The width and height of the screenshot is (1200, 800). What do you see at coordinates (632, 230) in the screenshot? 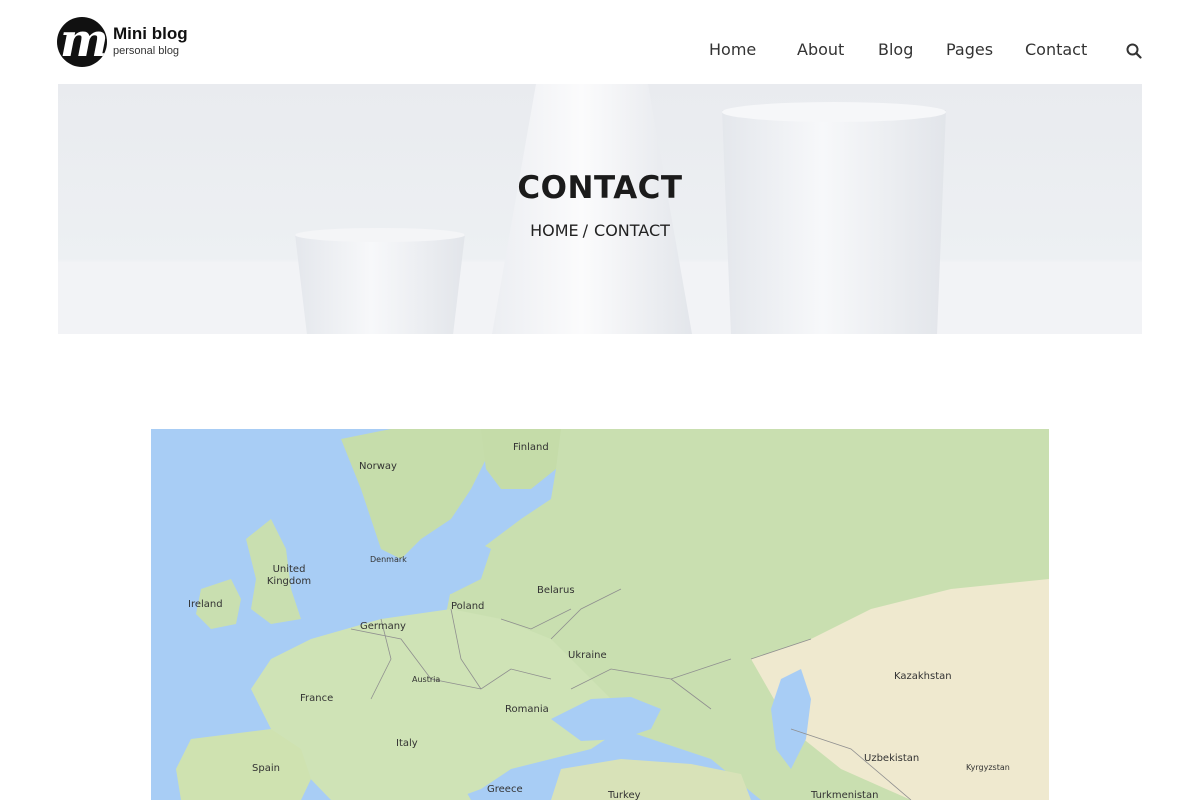
I see `breadcrumb-current: CONTACT` at bounding box center [632, 230].